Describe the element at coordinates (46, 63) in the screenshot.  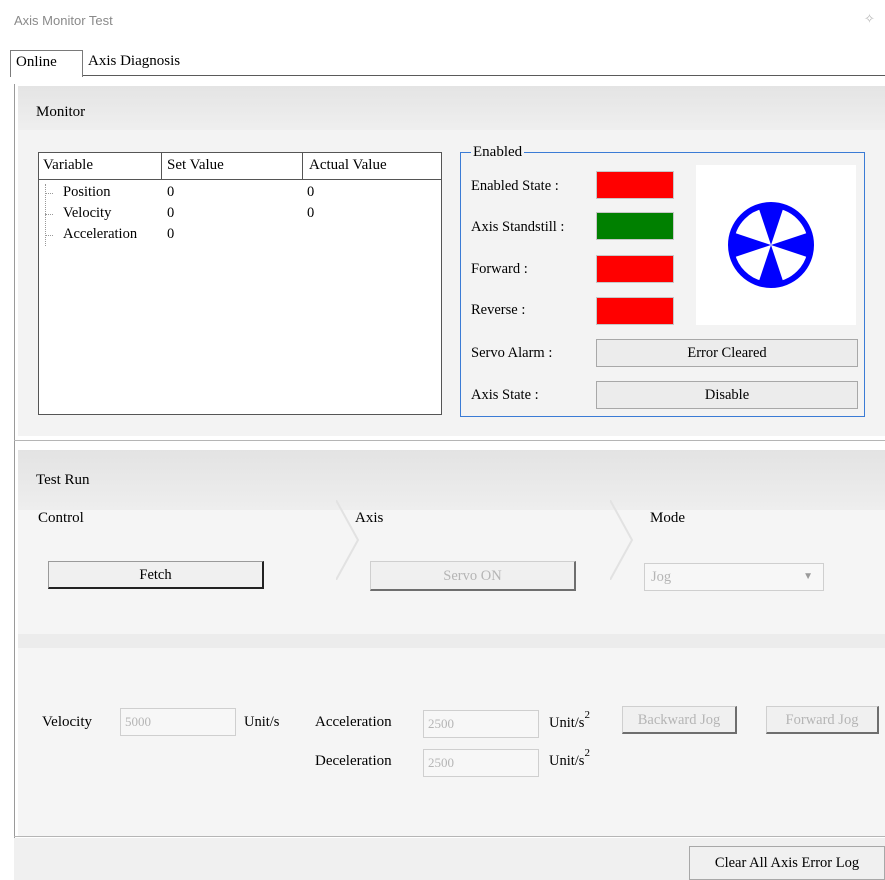
I see `tab-online: Online` at that location.